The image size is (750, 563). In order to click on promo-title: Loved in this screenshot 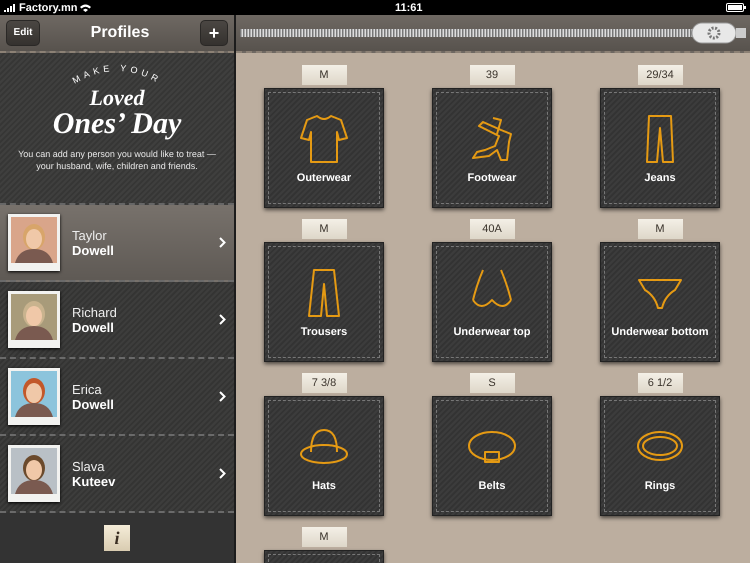, I will do `click(117, 98)`.